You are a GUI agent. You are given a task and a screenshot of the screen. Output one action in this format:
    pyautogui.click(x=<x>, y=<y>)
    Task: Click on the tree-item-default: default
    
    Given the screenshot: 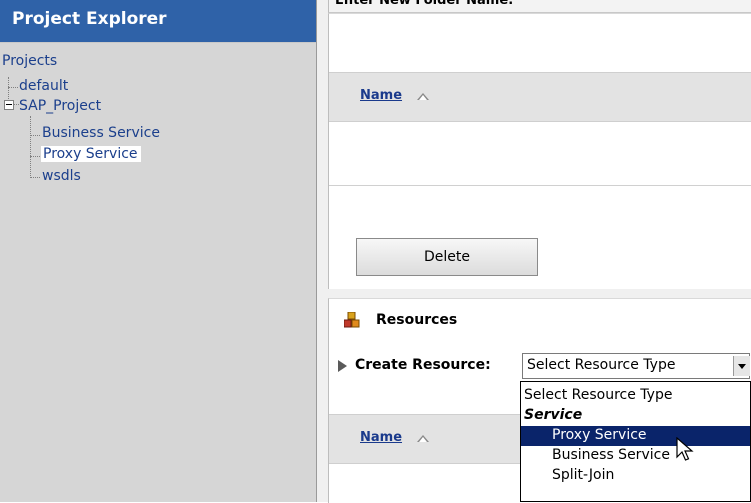 What is the action you would take?
    pyautogui.click(x=43, y=86)
    